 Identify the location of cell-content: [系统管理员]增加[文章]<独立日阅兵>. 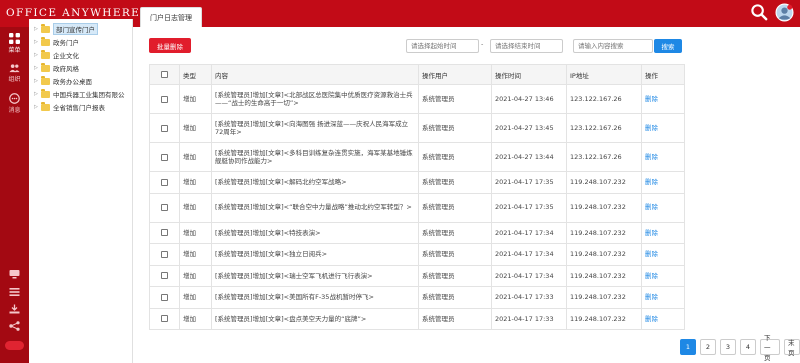
(315, 254).